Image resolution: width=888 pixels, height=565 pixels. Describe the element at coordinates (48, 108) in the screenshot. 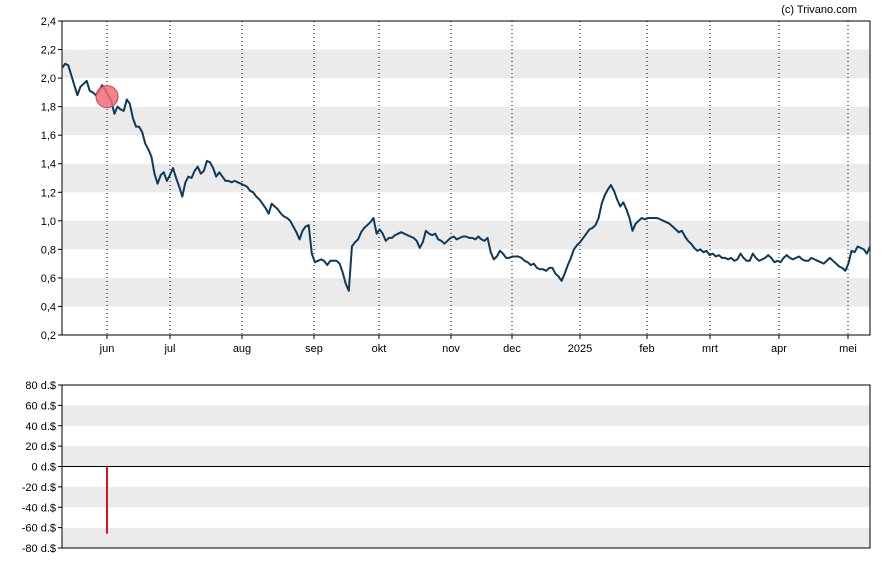

I see `y-tick-label: 1,8` at that location.